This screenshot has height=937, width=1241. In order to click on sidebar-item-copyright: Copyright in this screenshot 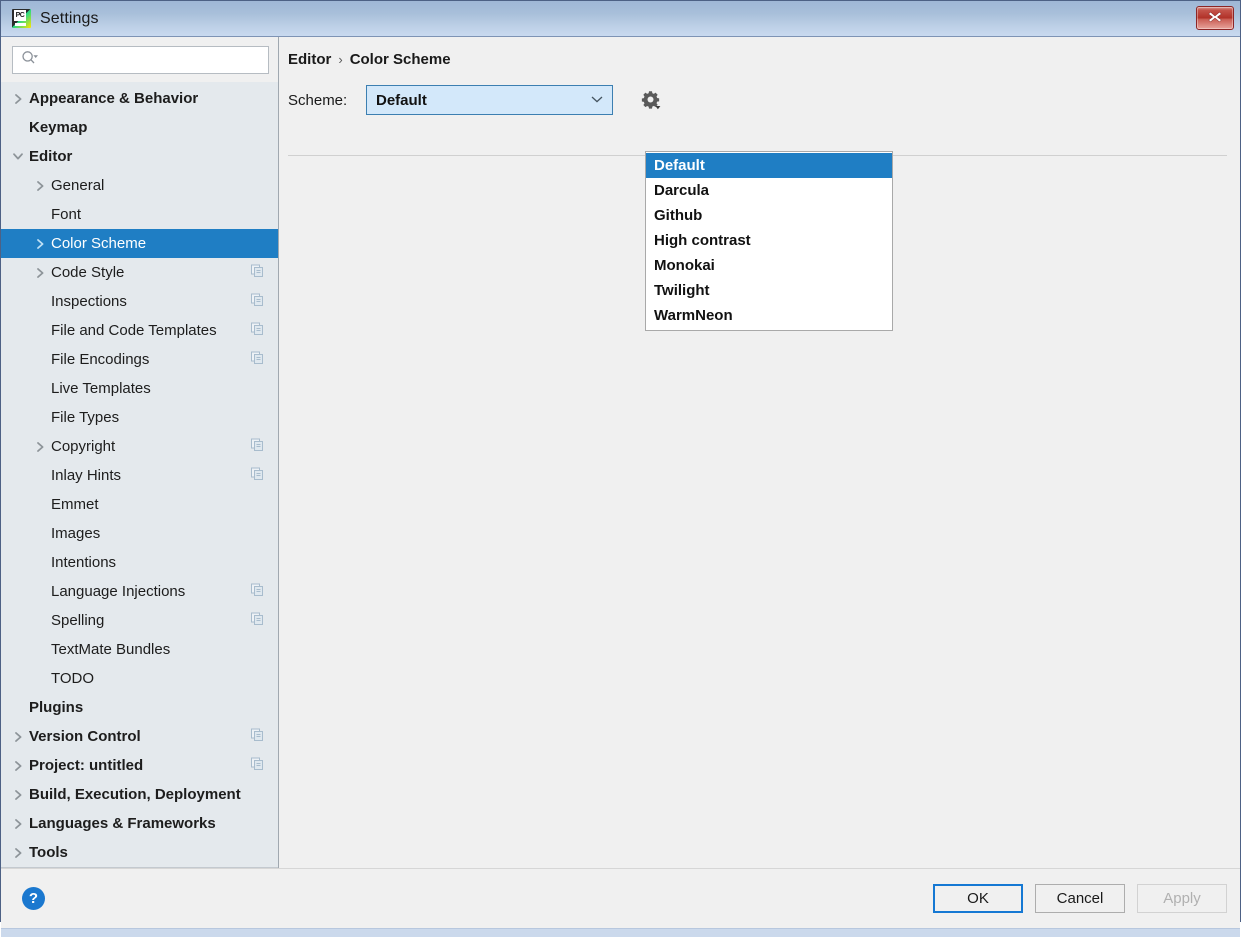, I will do `click(139, 446)`.